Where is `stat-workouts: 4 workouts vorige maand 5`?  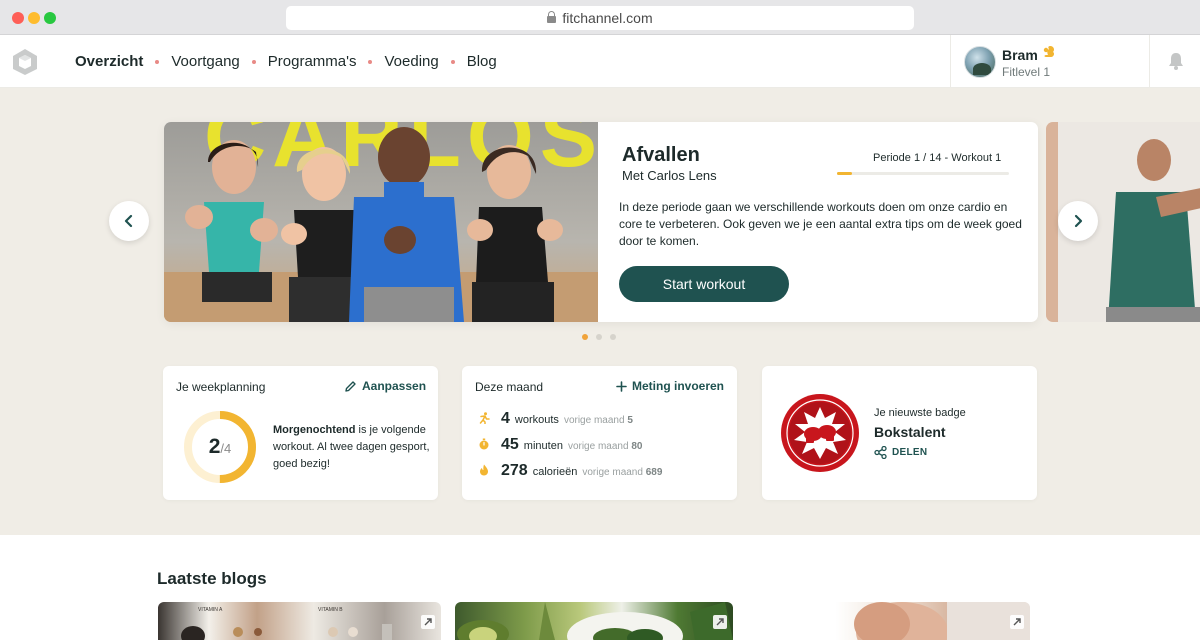 stat-workouts: 4 workouts vorige maand 5 is located at coordinates (555, 419).